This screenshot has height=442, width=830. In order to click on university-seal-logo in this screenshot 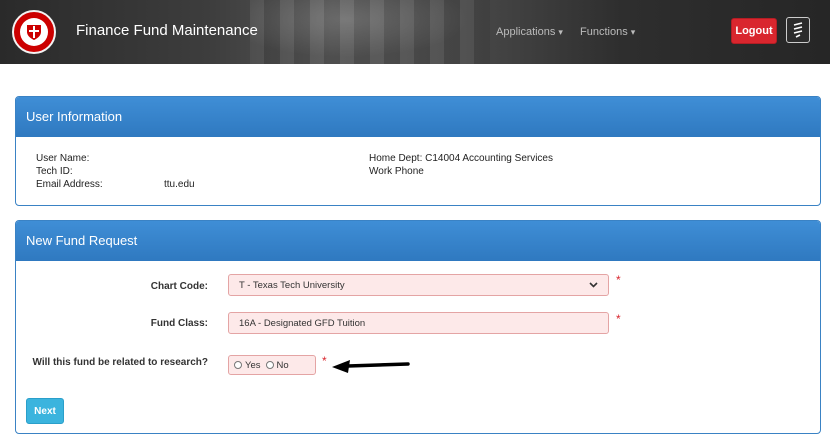, I will do `click(34, 32)`.